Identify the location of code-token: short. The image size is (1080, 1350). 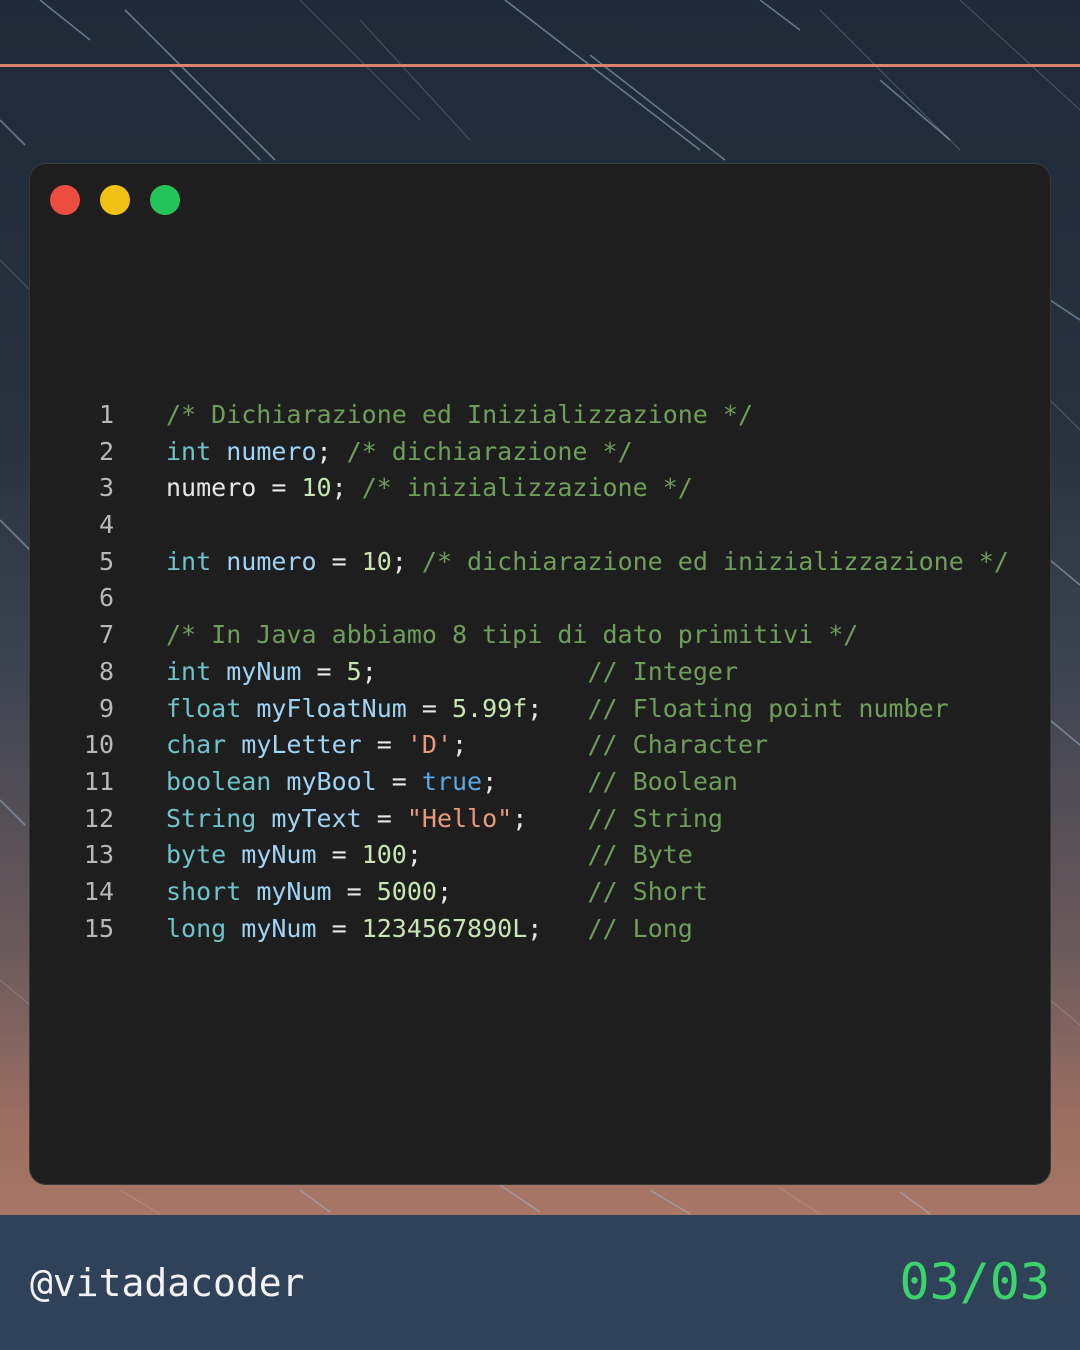
(204, 891).